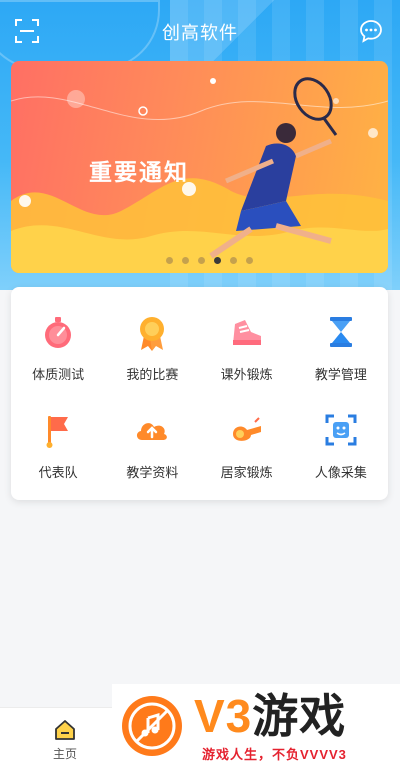 The width and height of the screenshot is (400, 772). I want to click on sneaker-icon, so click(246, 332).